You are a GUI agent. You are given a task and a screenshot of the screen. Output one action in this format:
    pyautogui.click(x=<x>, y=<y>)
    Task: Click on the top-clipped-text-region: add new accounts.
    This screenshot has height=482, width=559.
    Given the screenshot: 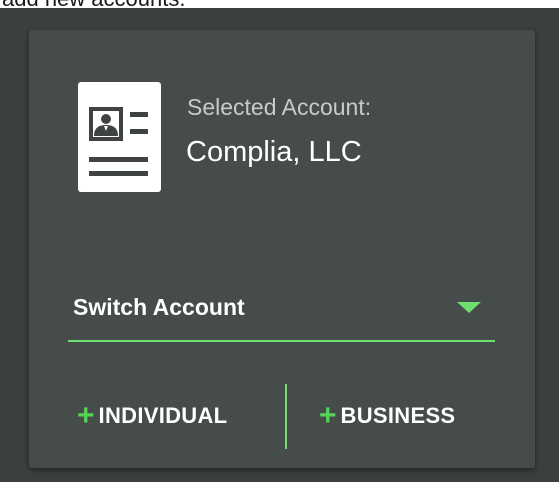 What is the action you would take?
    pyautogui.click(x=279, y=4)
    